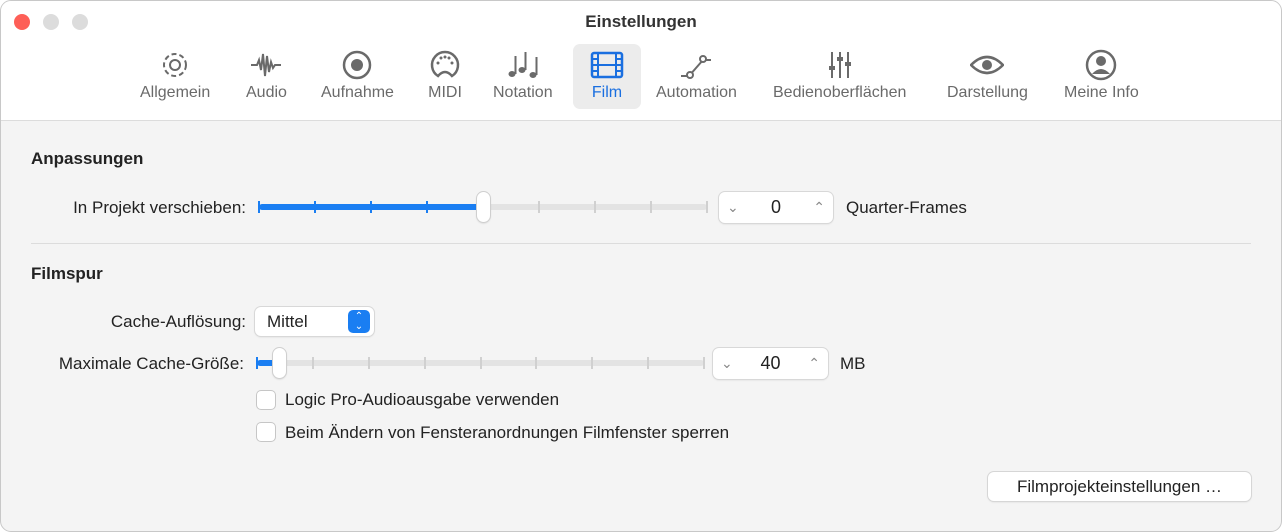  I want to click on tab-midi: MIDI, so click(445, 76).